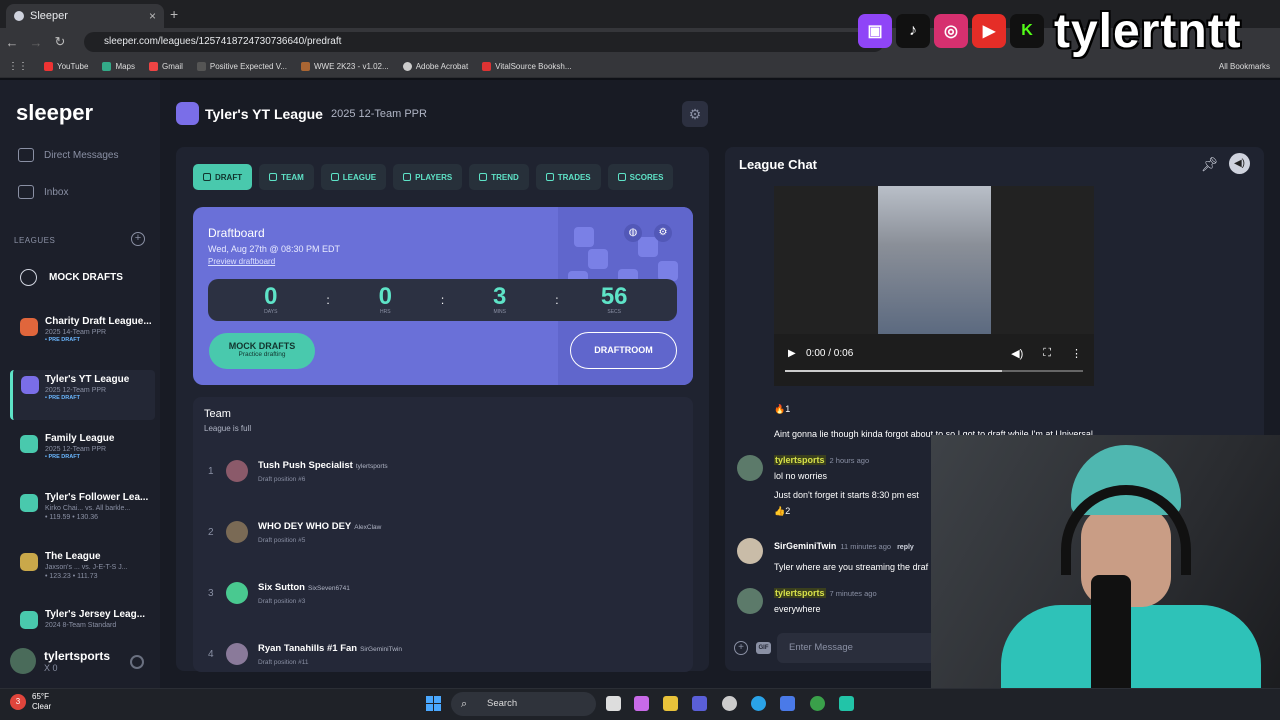 The height and width of the screenshot is (720, 1280). What do you see at coordinates (741, 648) in the screenshot?
I see `add-attachment-icon: +` at bounding box center [741, 648].